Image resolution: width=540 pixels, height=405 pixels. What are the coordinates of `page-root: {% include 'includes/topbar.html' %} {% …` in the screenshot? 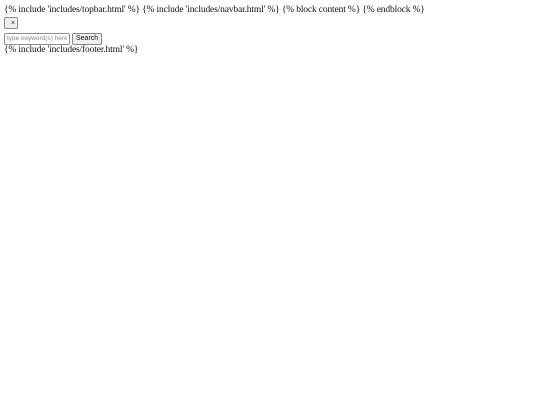 It's located at (270, 30).